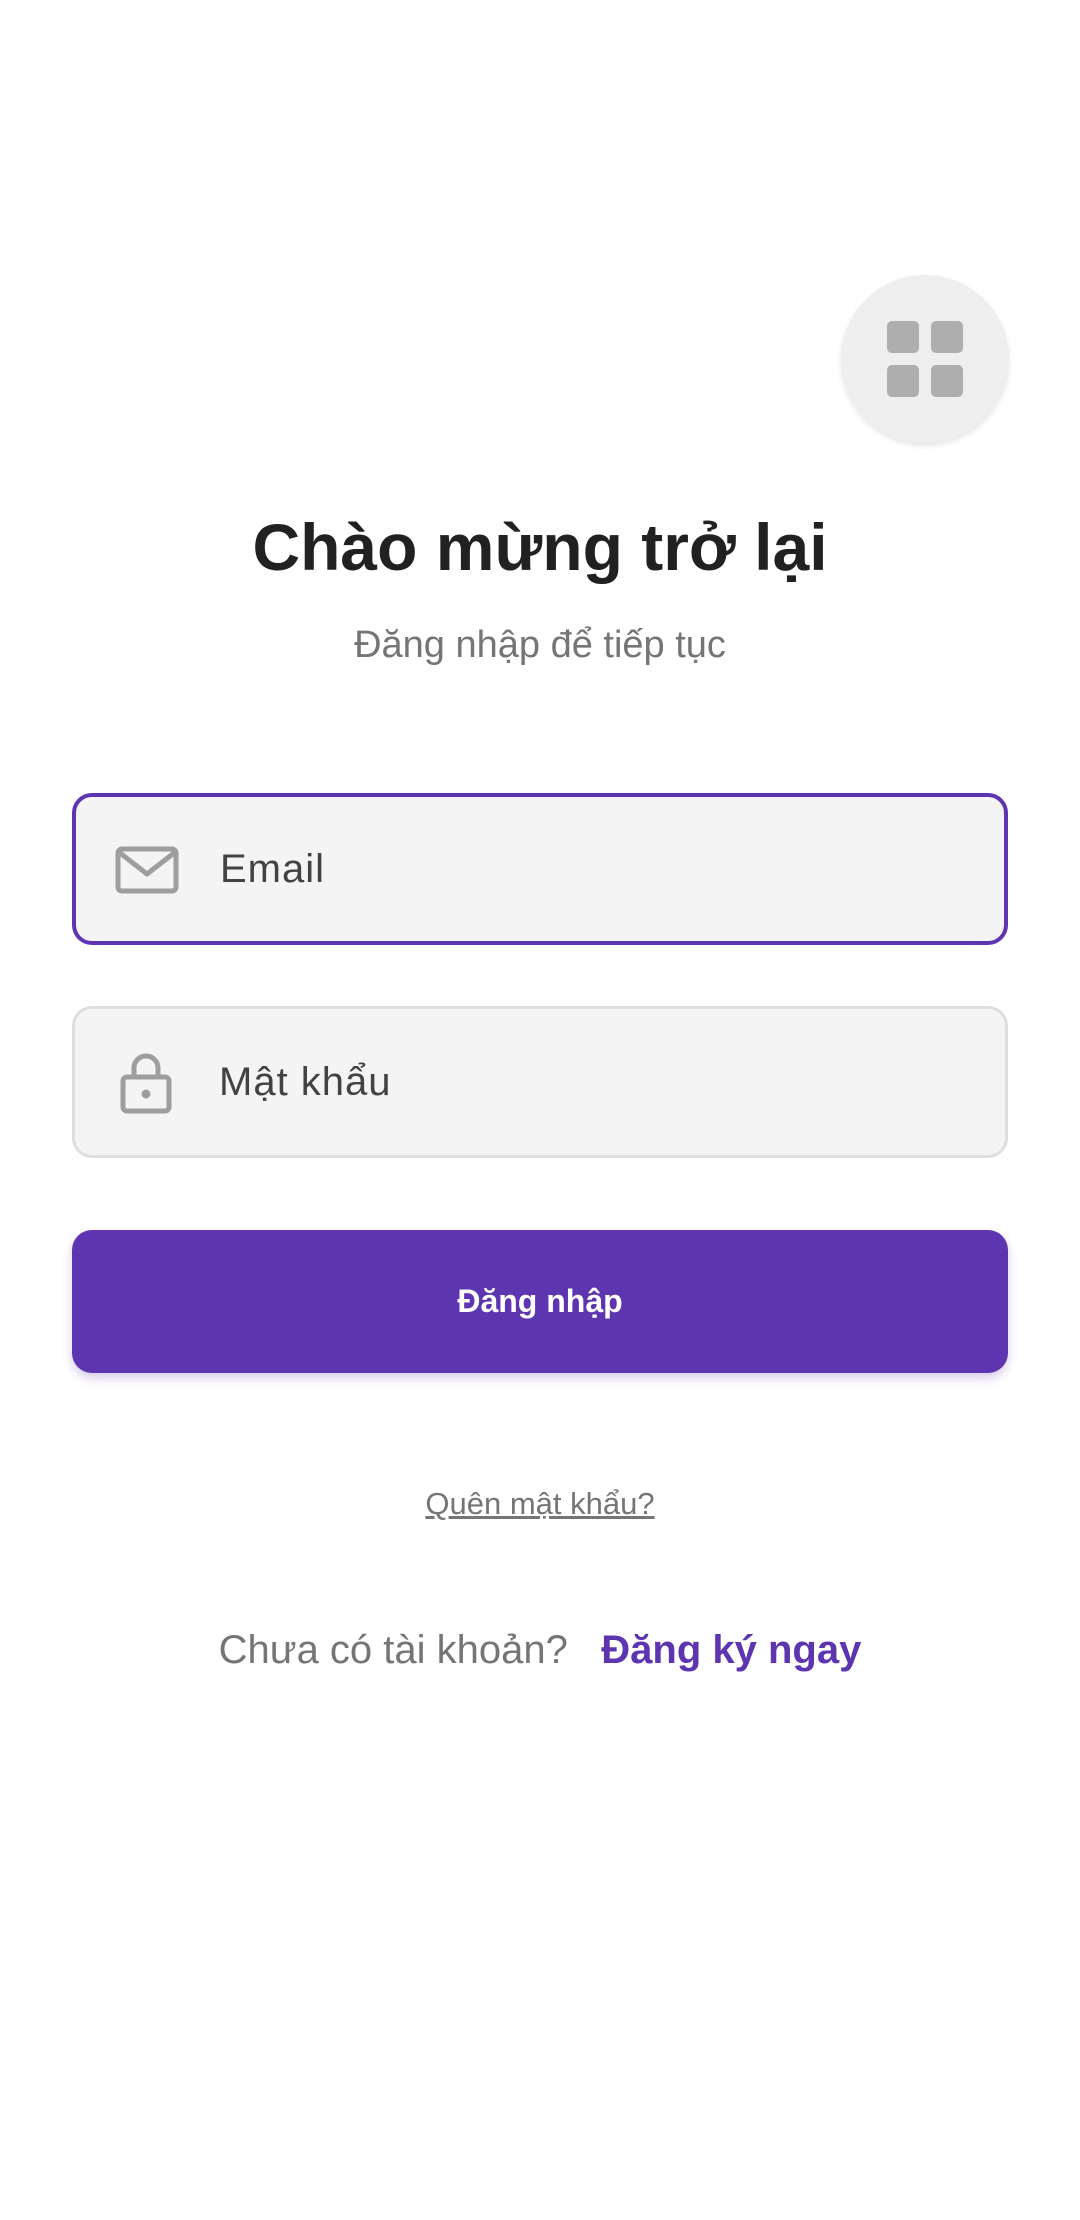 This screenshot has height=2220, width=1080. What do you see at coordinates (540, 1504) in the screenshot?
I see `forgot-password-link: Quên mật khẩu?` at bounding box center [540, 1504].